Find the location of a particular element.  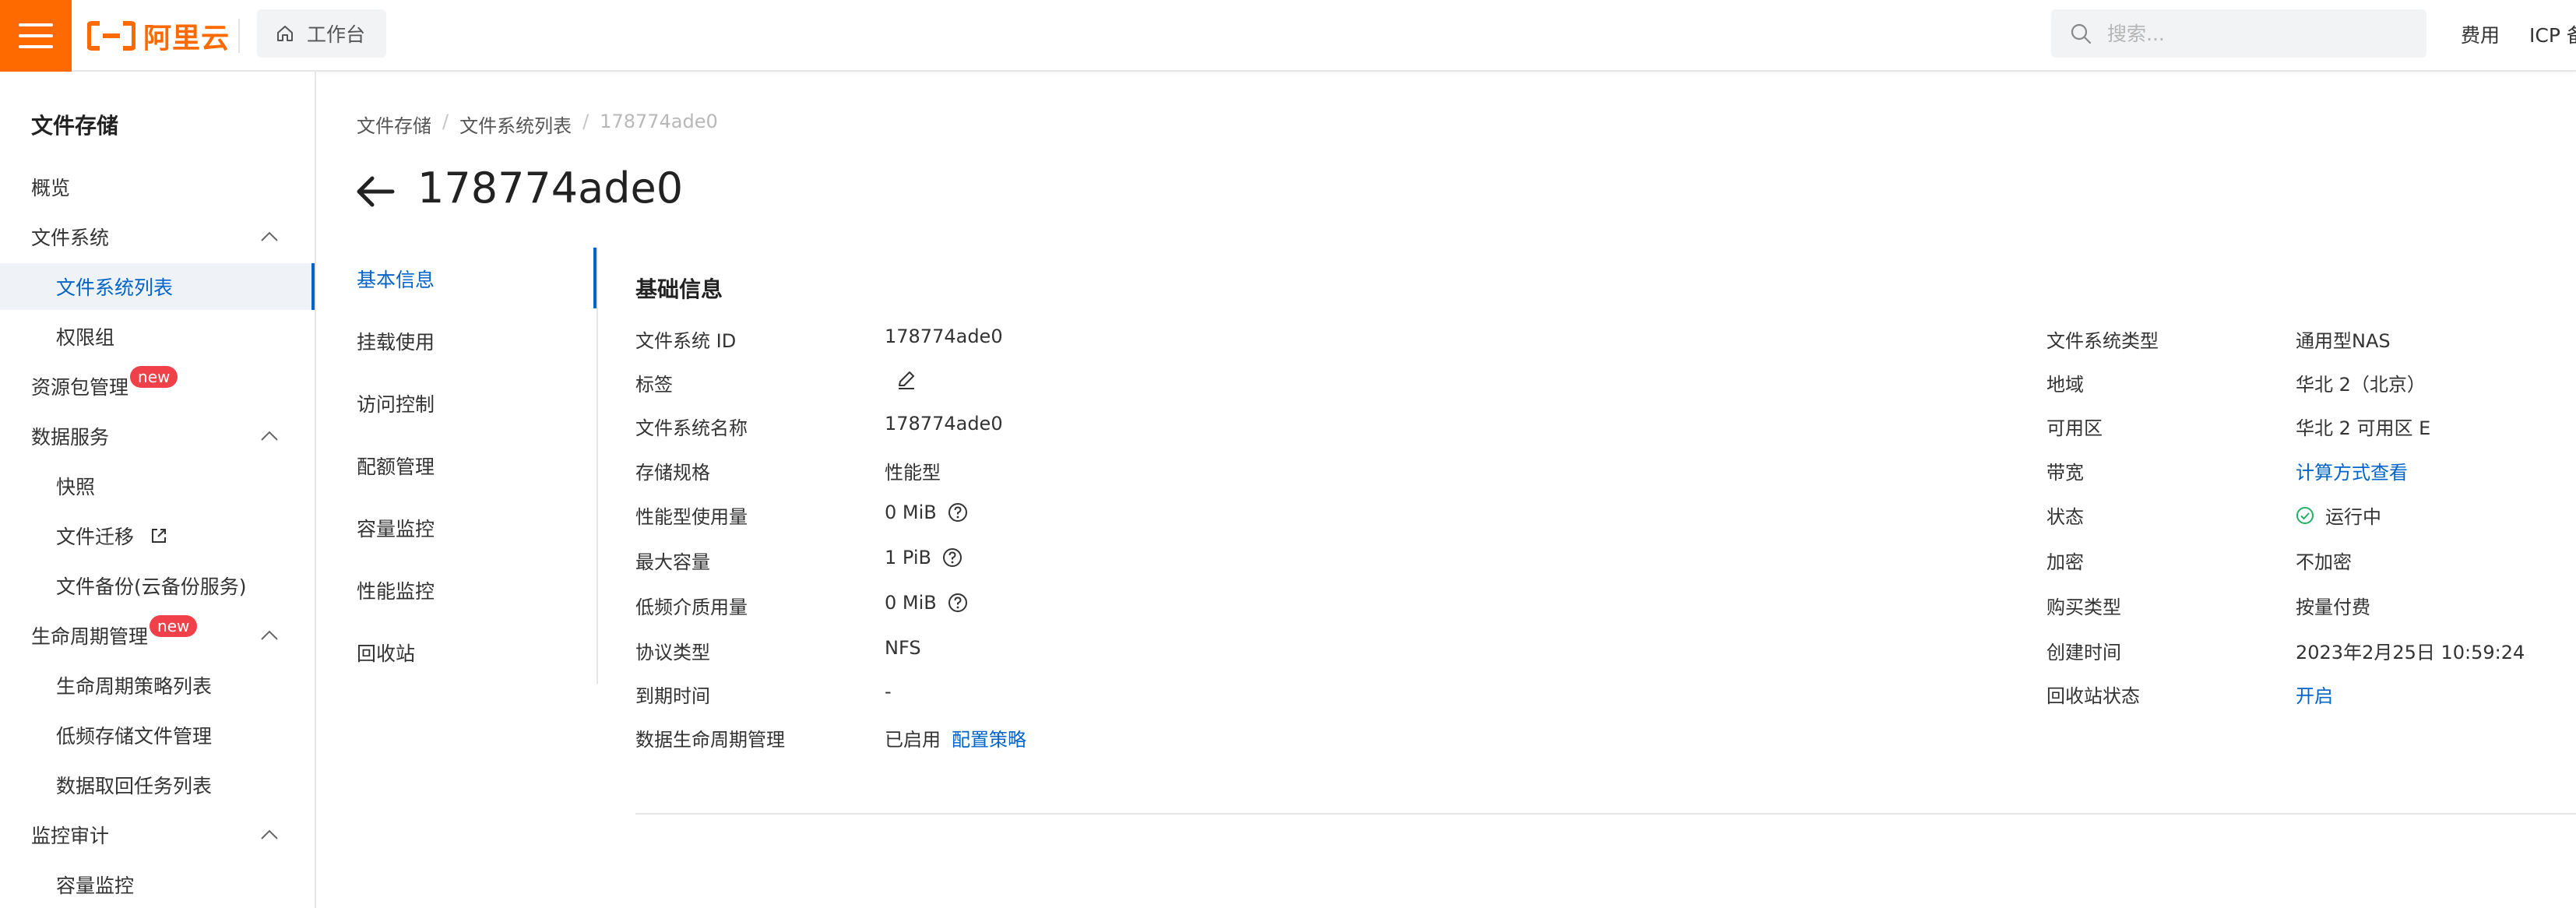

field-label-expire-time: 到期时间 is located at coordinates (672, 696).